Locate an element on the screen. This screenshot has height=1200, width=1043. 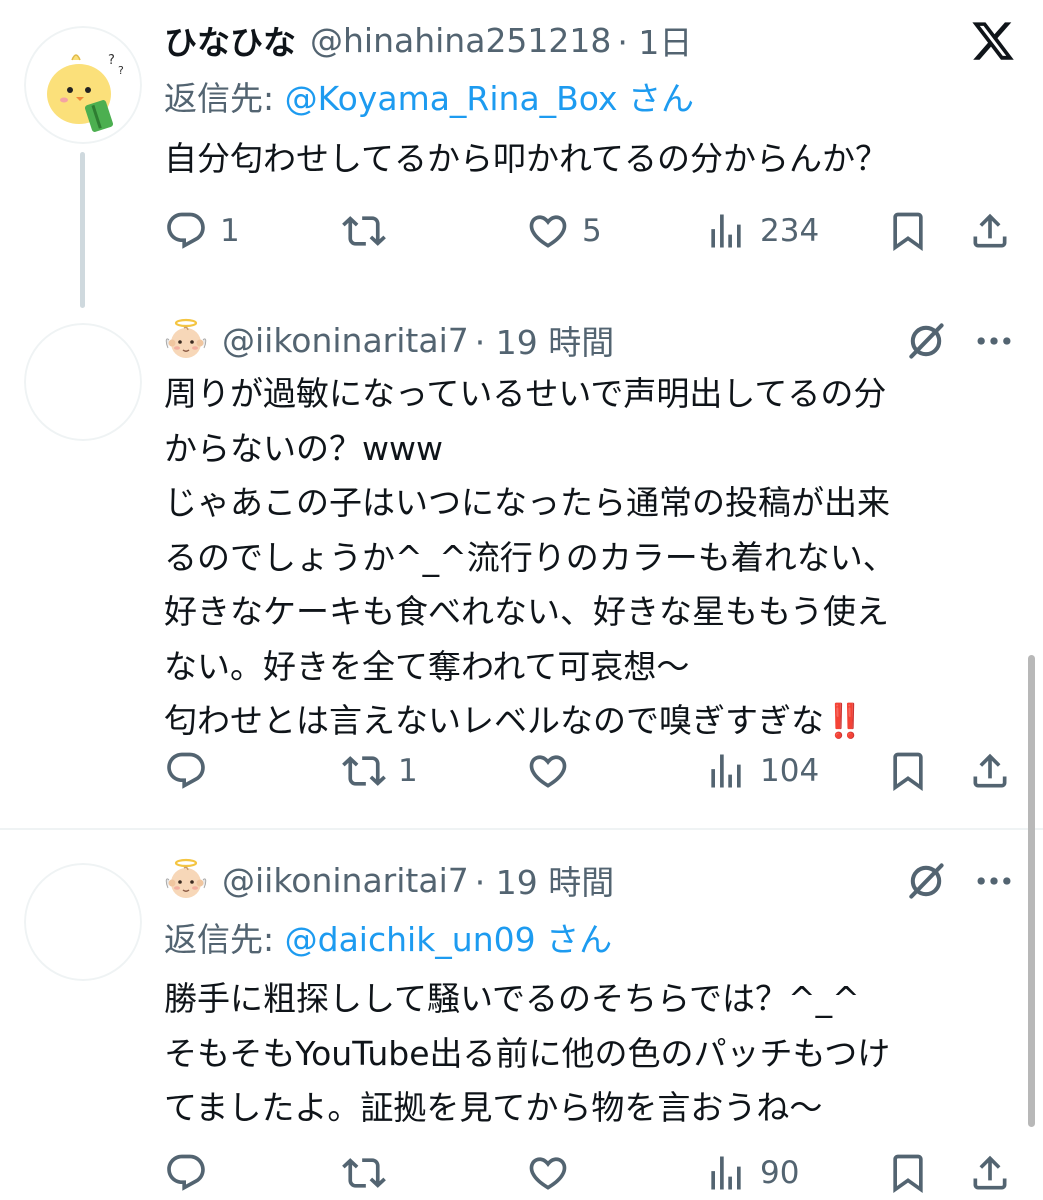
reply-button: 1 is located at coordinates (202, 231).